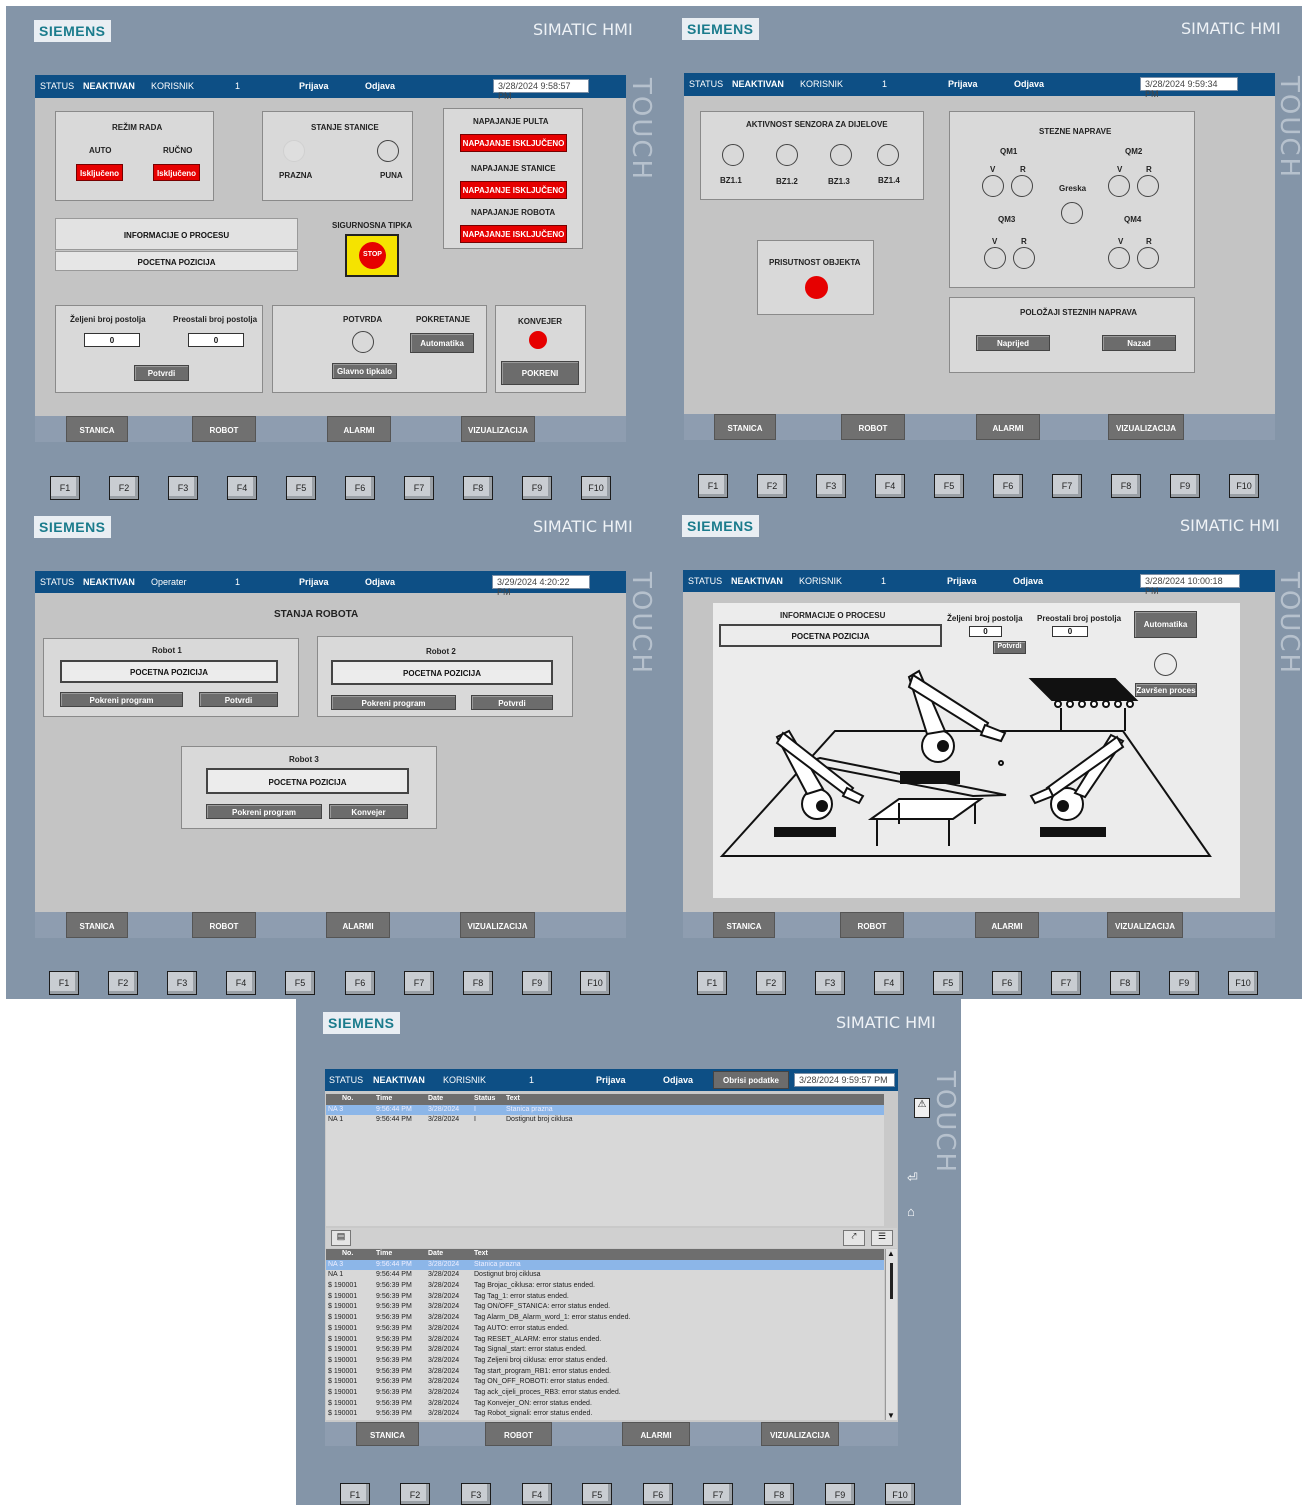 This screenshot has height=1505, width=1306. What do you see at coordinates (238, 699) in the screenshot?
I see `robot1-potvrdi-button: Potvrdi` at bounding box center [238, 699].